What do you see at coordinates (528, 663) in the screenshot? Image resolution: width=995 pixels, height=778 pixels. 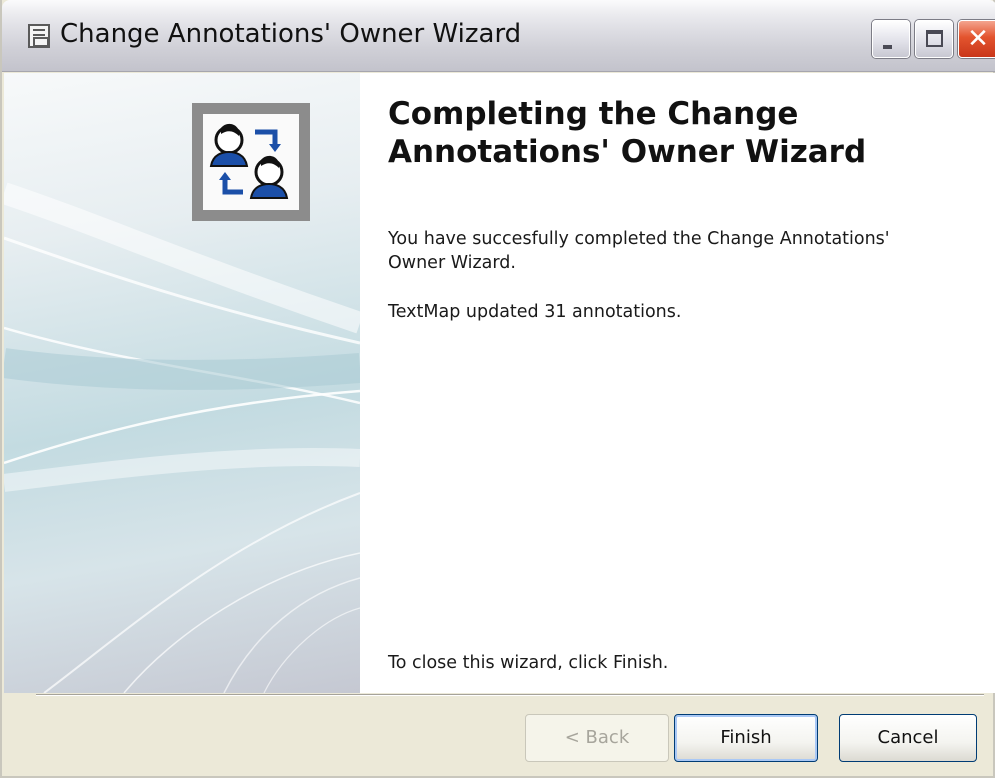 I see `close-hint: To close this wizard, click Finish.` at bounding box center [528, 663].